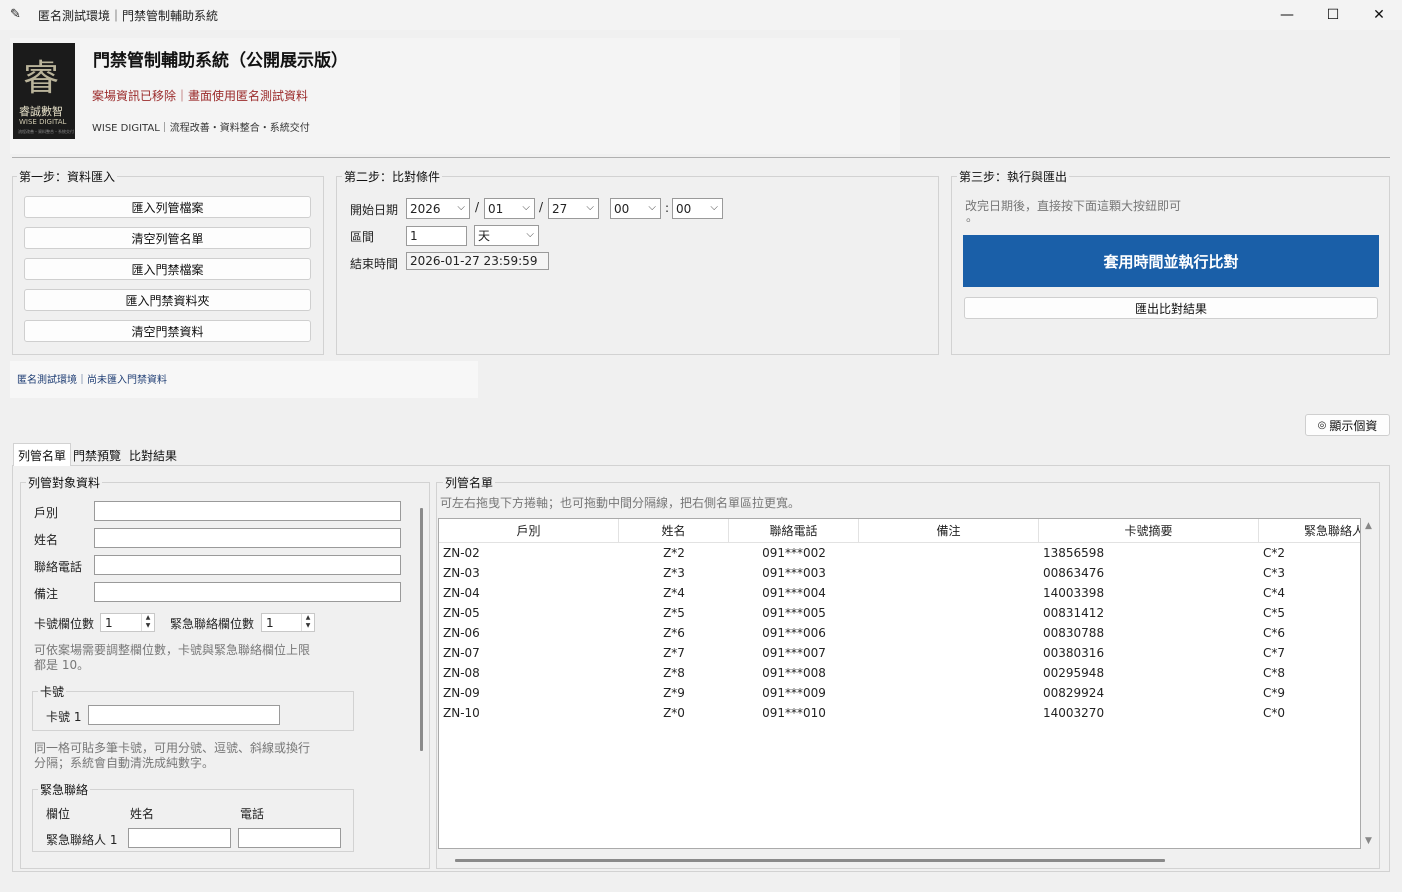  I want to click on column-header: 卡號摘要, so click(1149, 531).